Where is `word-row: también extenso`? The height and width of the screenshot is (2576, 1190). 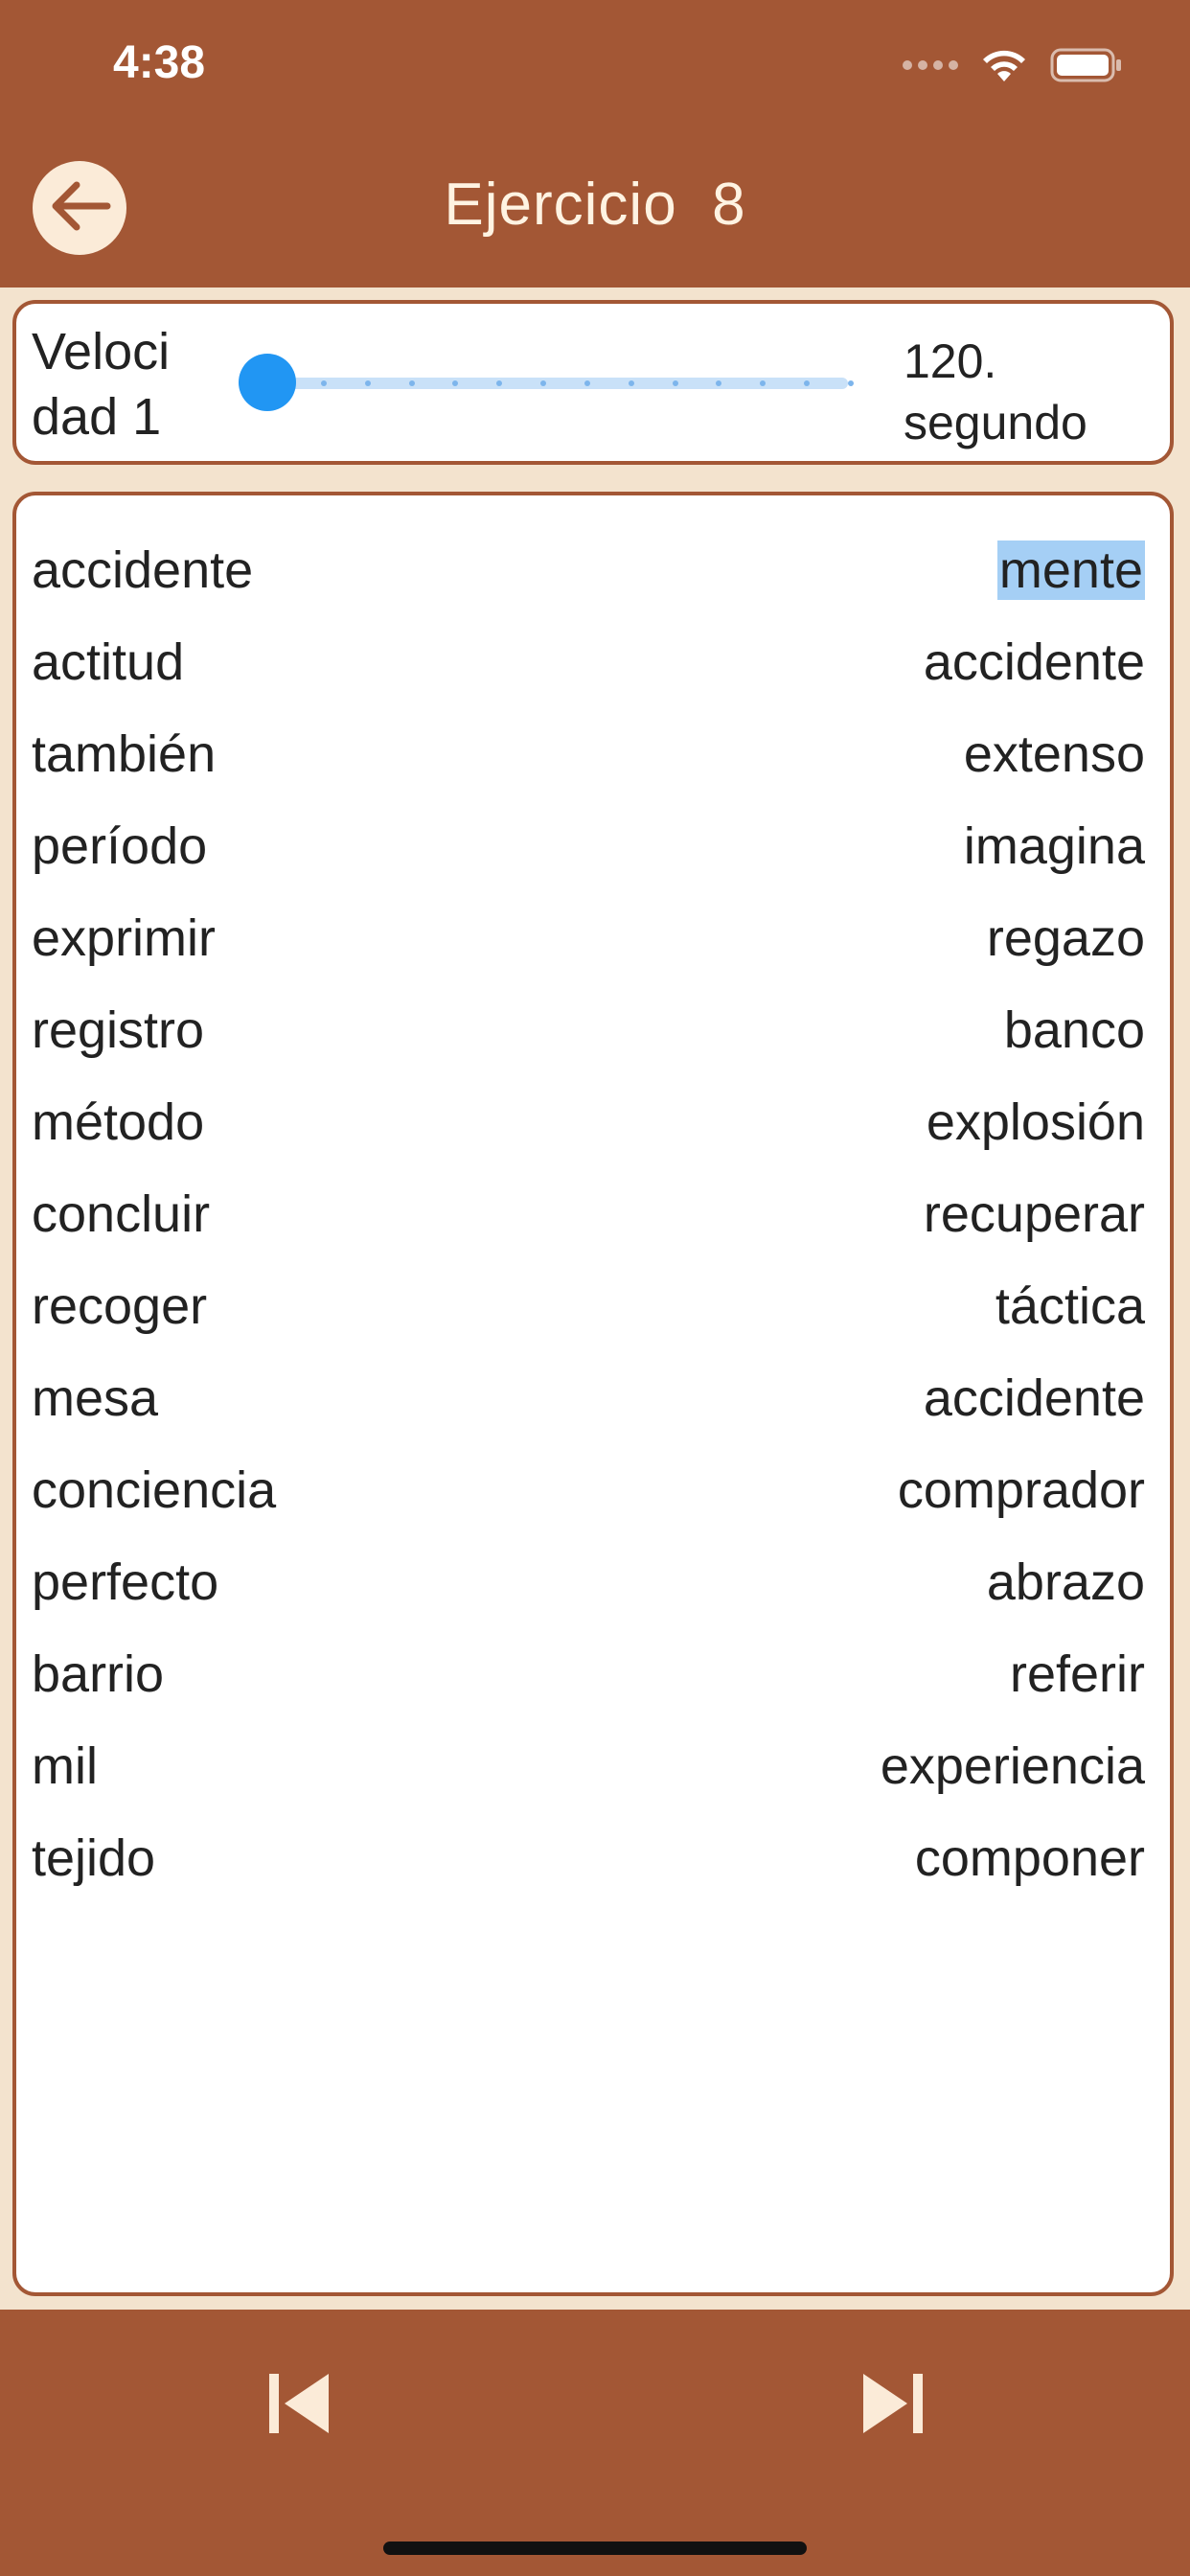 word-row: también extenso is located at coordinates (589, 754).